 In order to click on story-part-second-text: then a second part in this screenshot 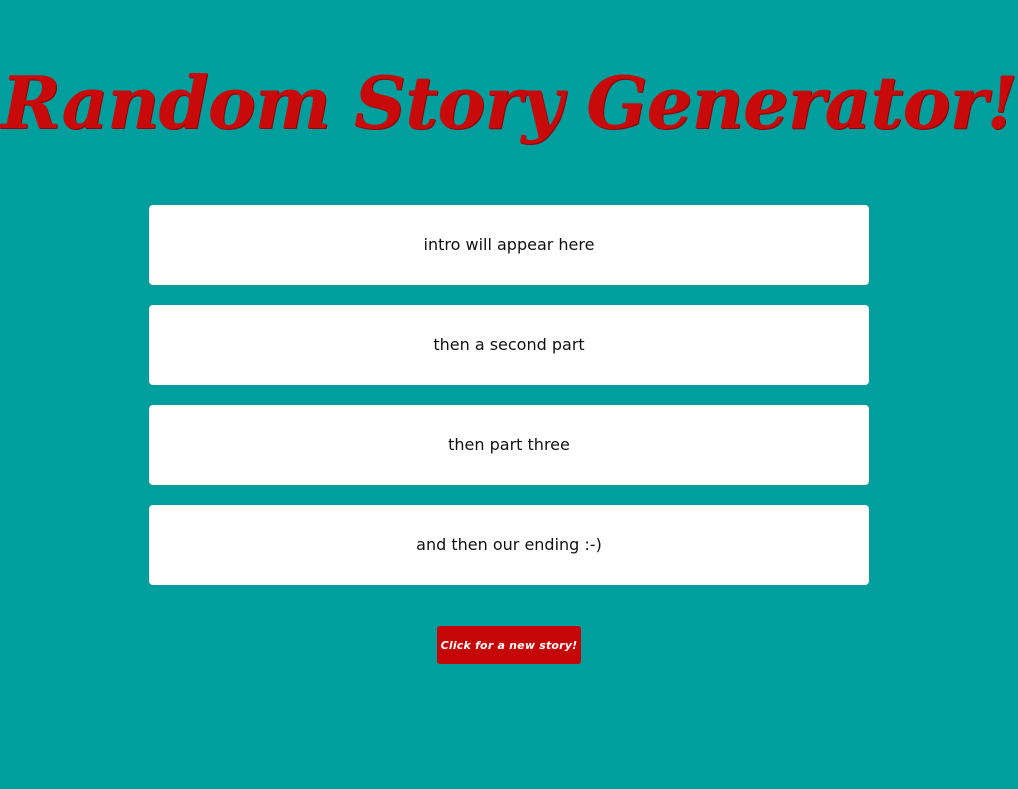, I will do `click(509, 344)`.